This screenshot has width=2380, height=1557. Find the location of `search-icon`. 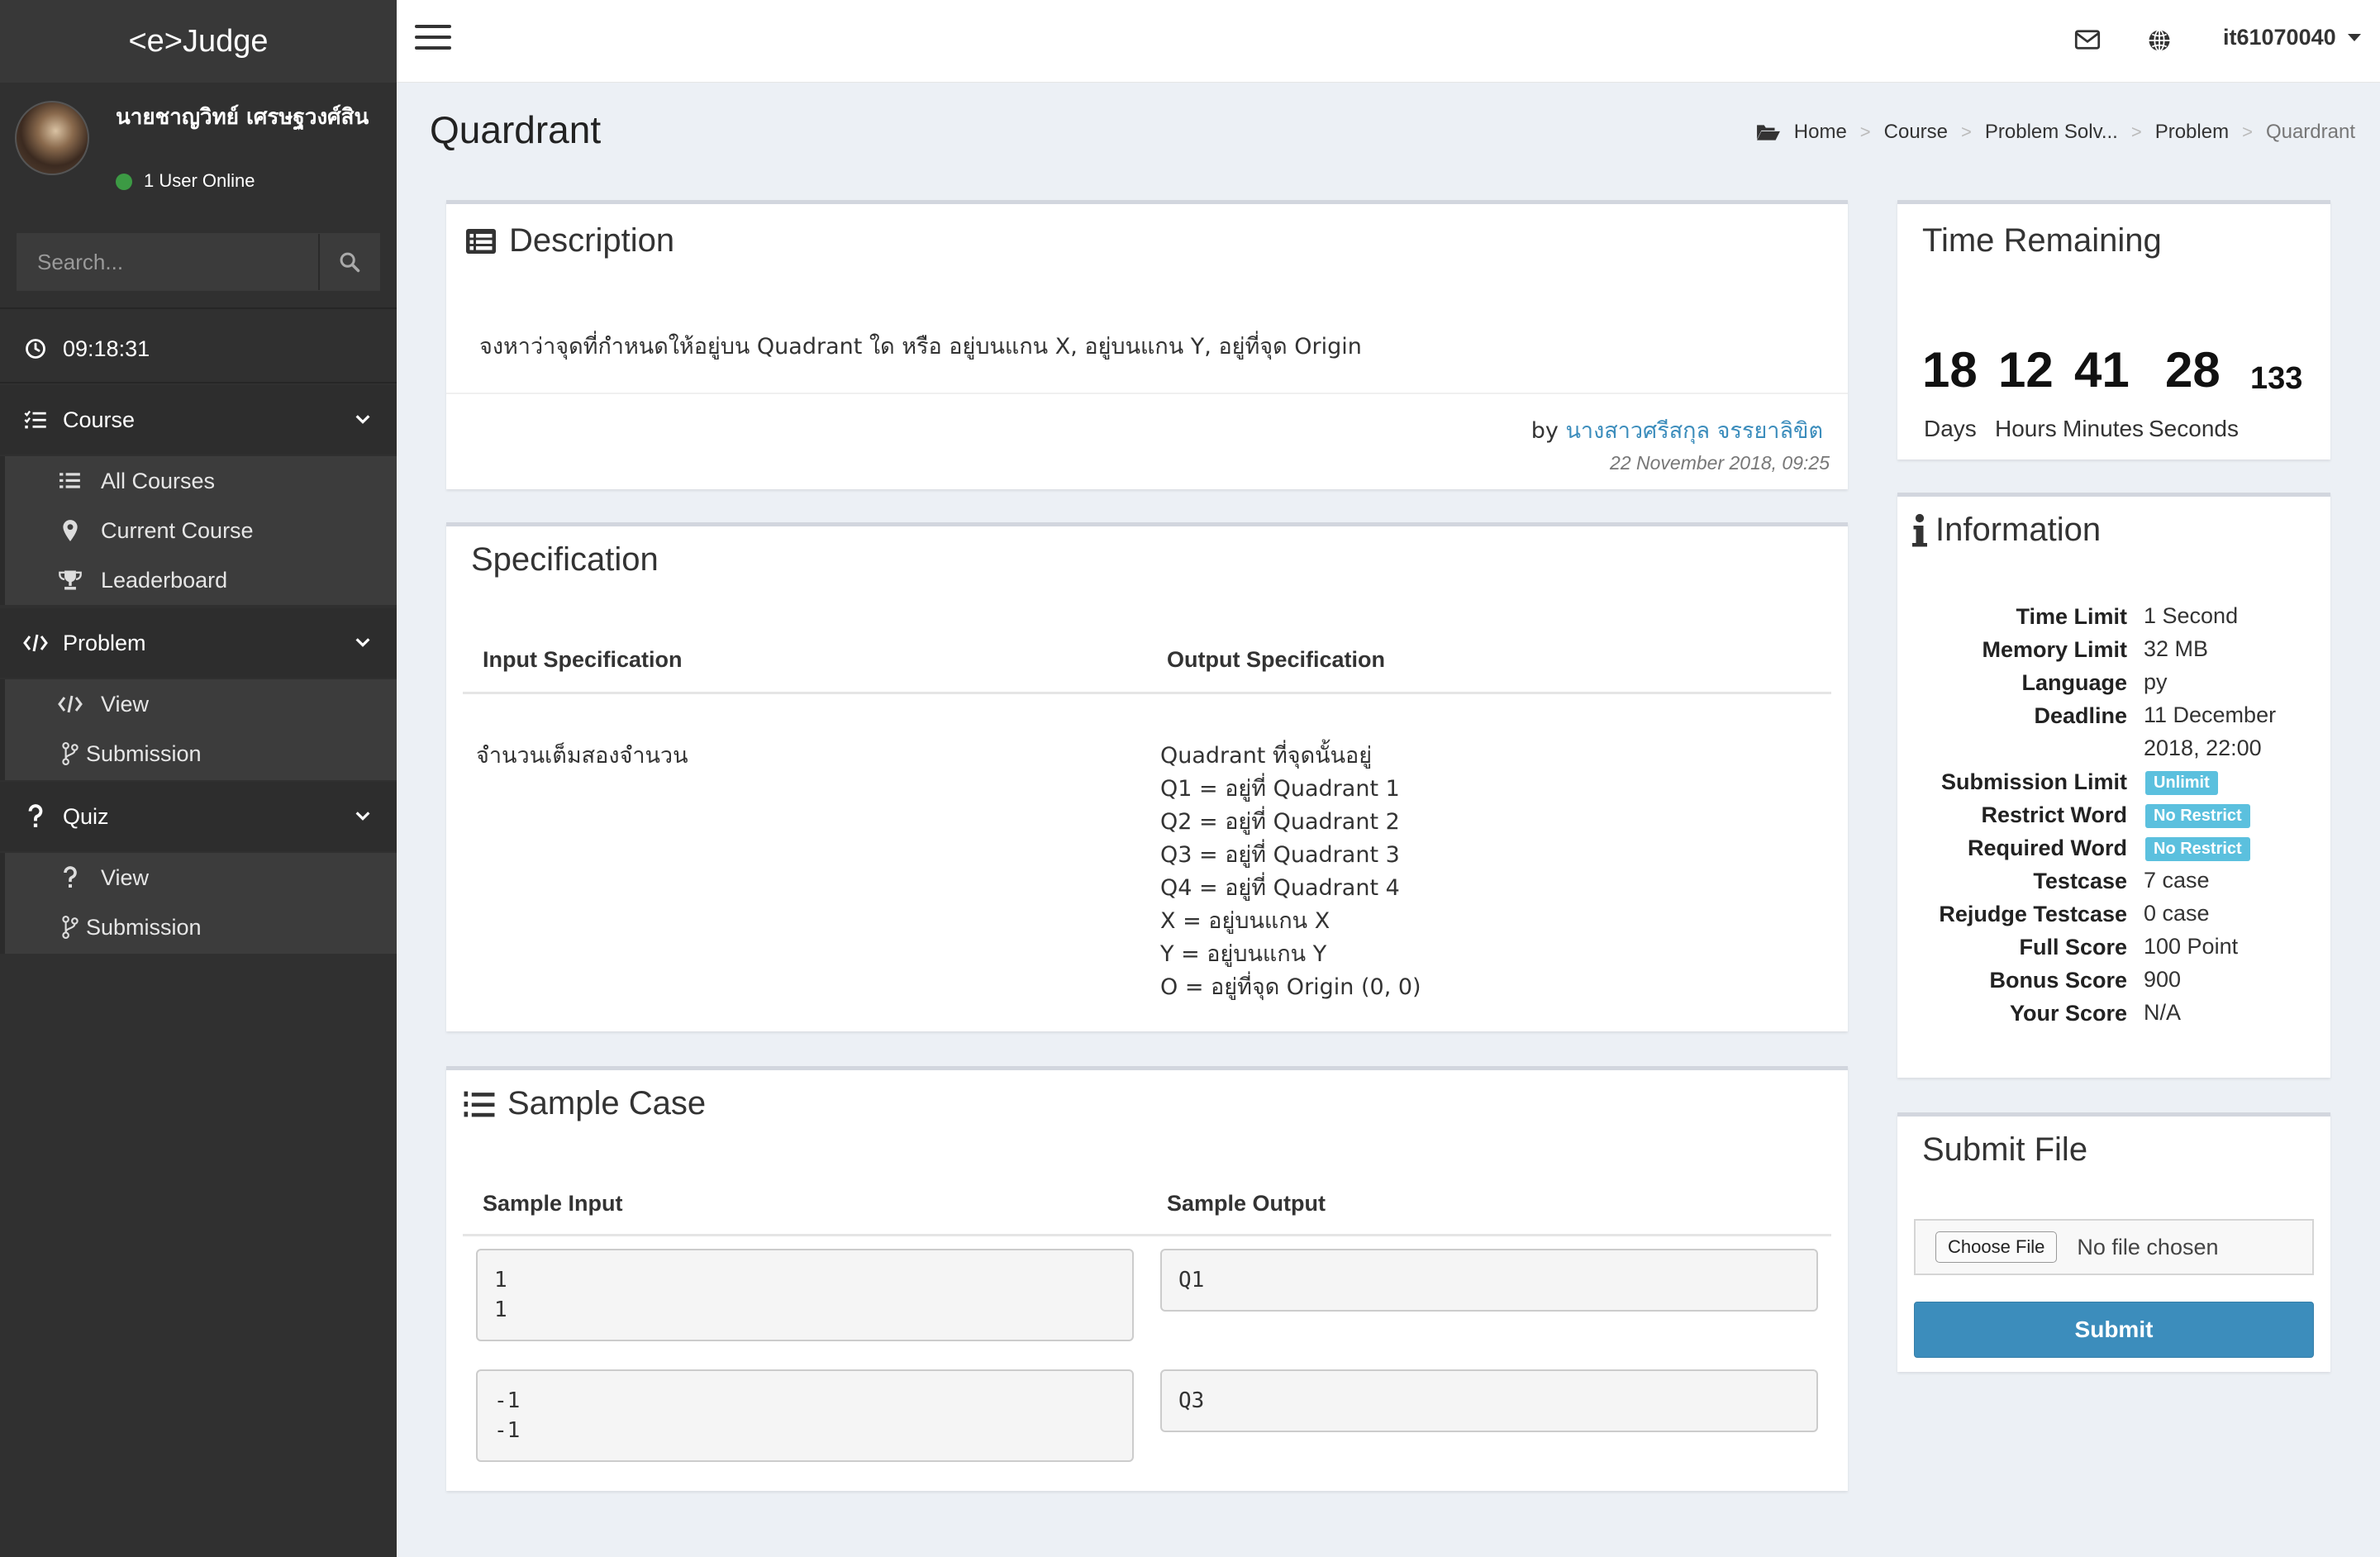

search-icon is located at coordinates (350, 262).